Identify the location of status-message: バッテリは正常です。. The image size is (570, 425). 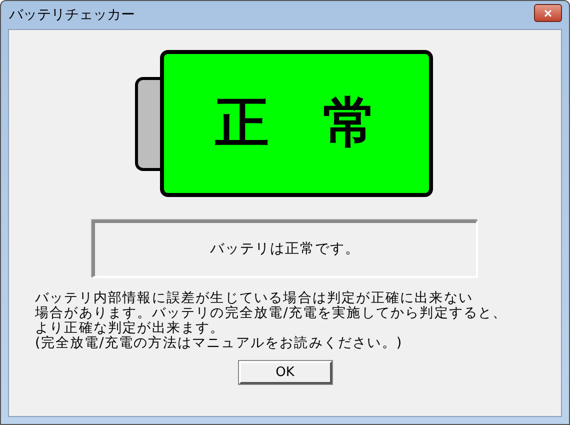
(285, 249).